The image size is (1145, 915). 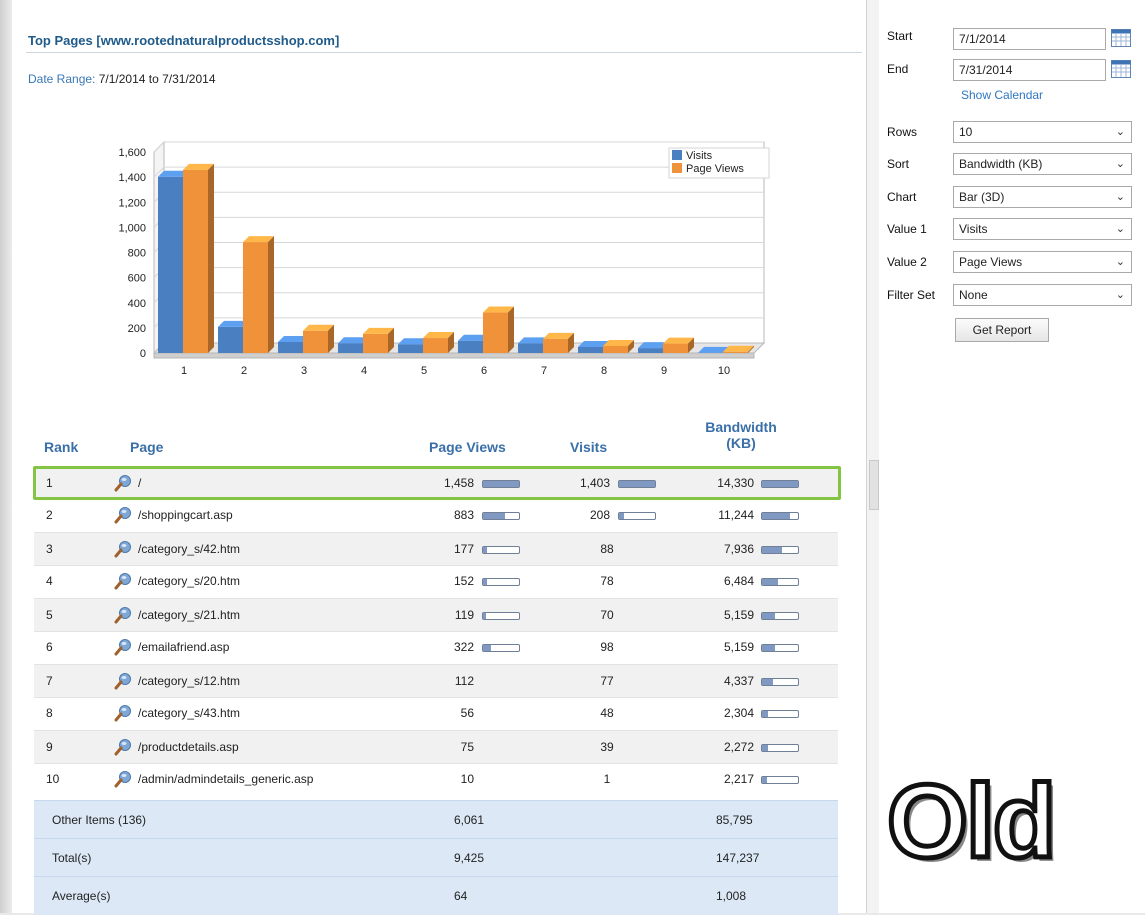 What do you see at coordinates (49, 747) in the screenshot?
I see `rank-cell: 9` at bounding box center [49, 747].